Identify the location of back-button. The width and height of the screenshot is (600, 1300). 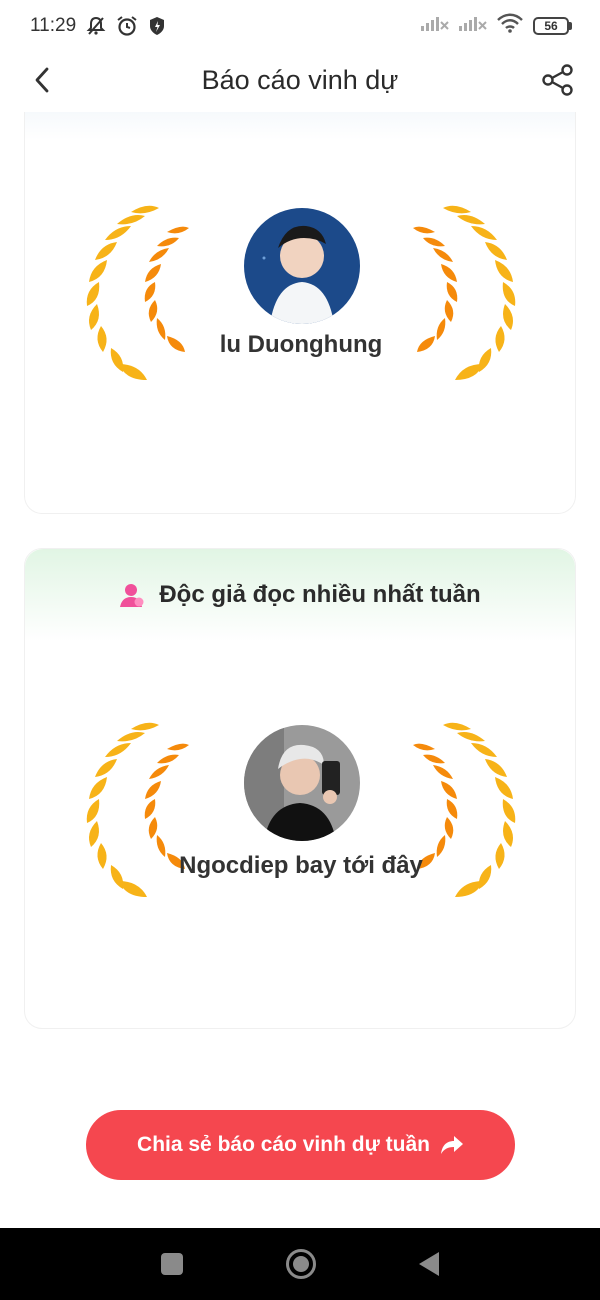
(42, 80).